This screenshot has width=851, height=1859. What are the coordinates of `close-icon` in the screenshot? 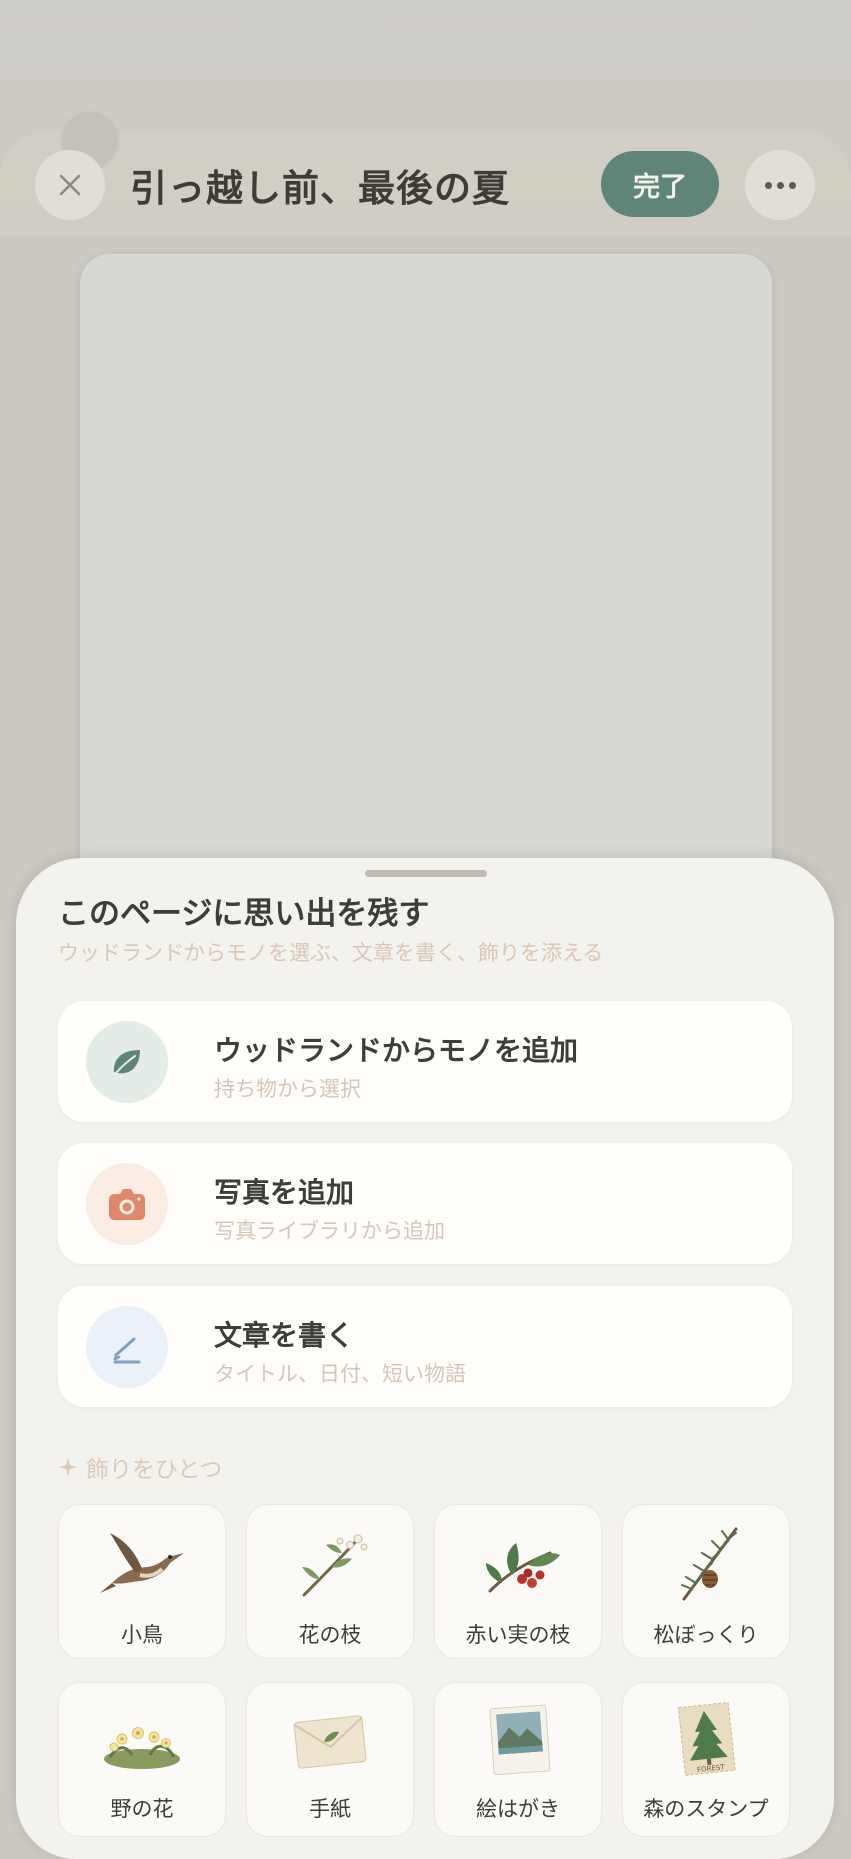 It's located at (70, 185).